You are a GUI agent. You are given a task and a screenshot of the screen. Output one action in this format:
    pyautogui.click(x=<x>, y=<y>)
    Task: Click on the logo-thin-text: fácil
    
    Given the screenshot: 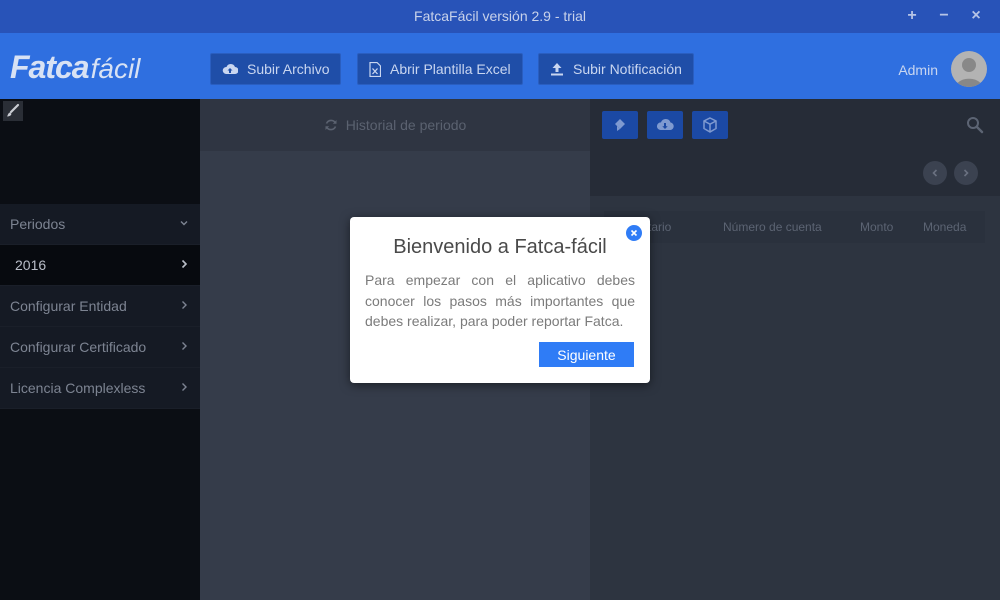 What is the action you would take?
    pyautogui.click(x=115, y=68)
    